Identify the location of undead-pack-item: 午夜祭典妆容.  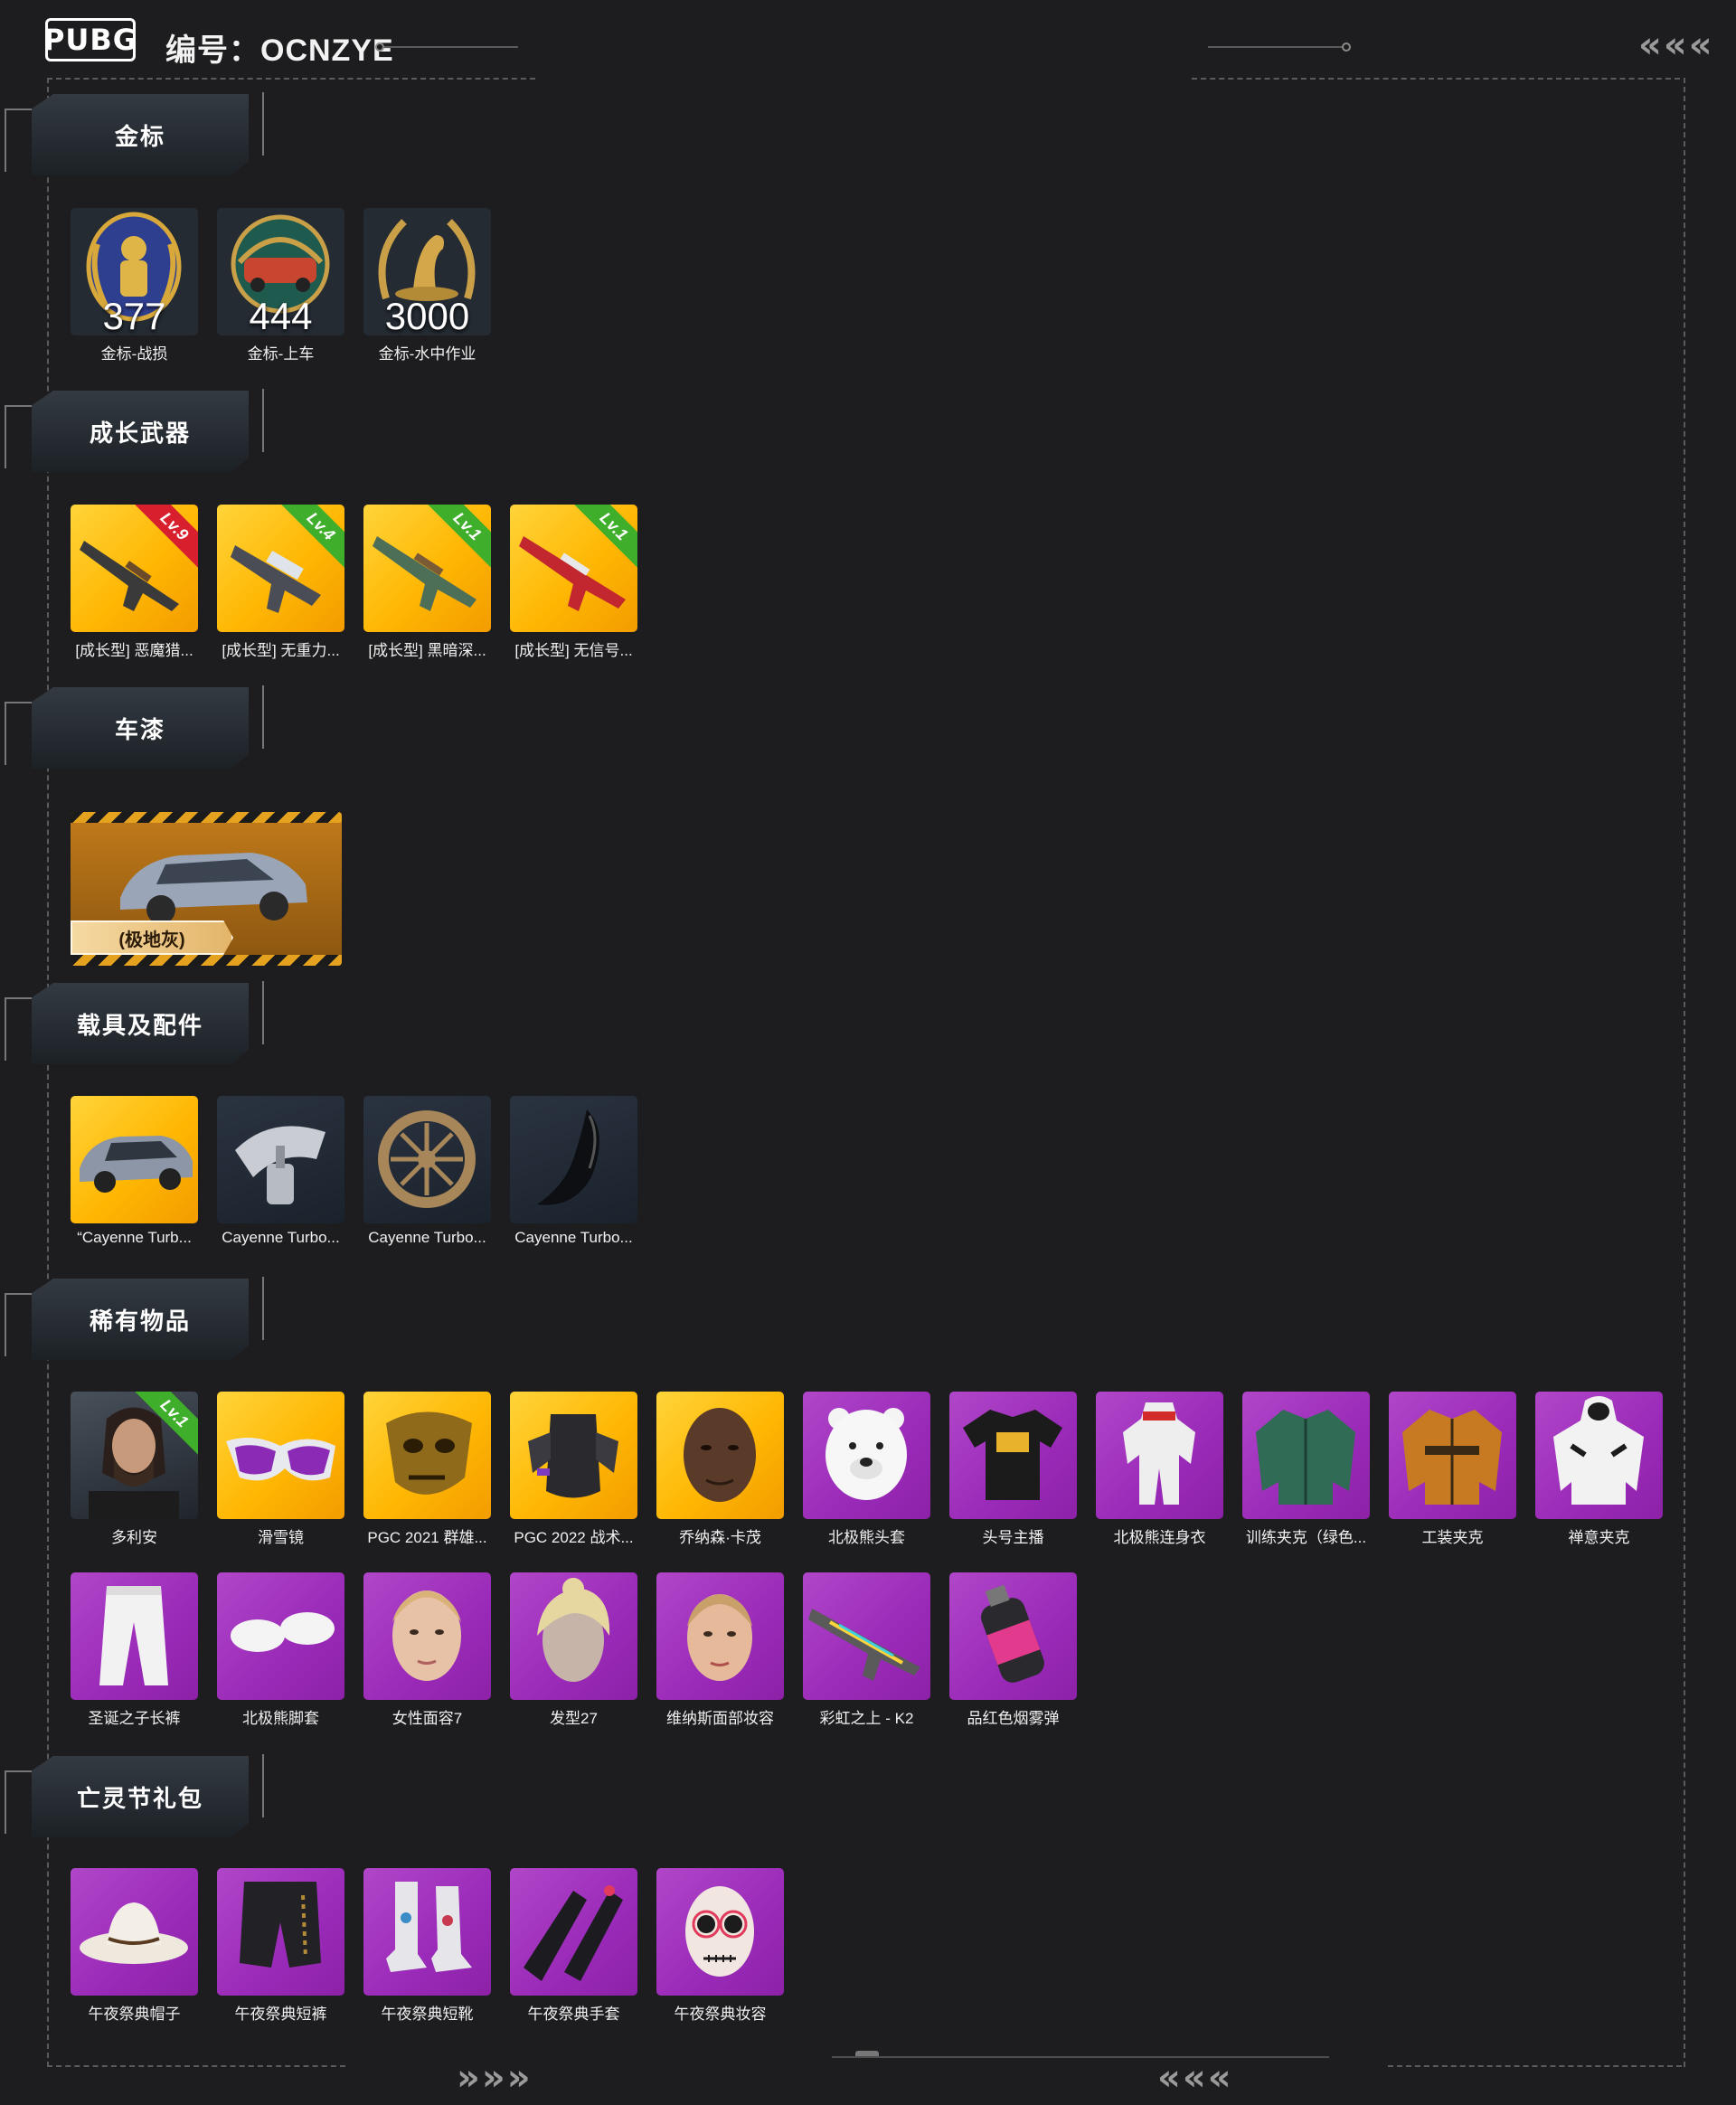
(720, 1946).